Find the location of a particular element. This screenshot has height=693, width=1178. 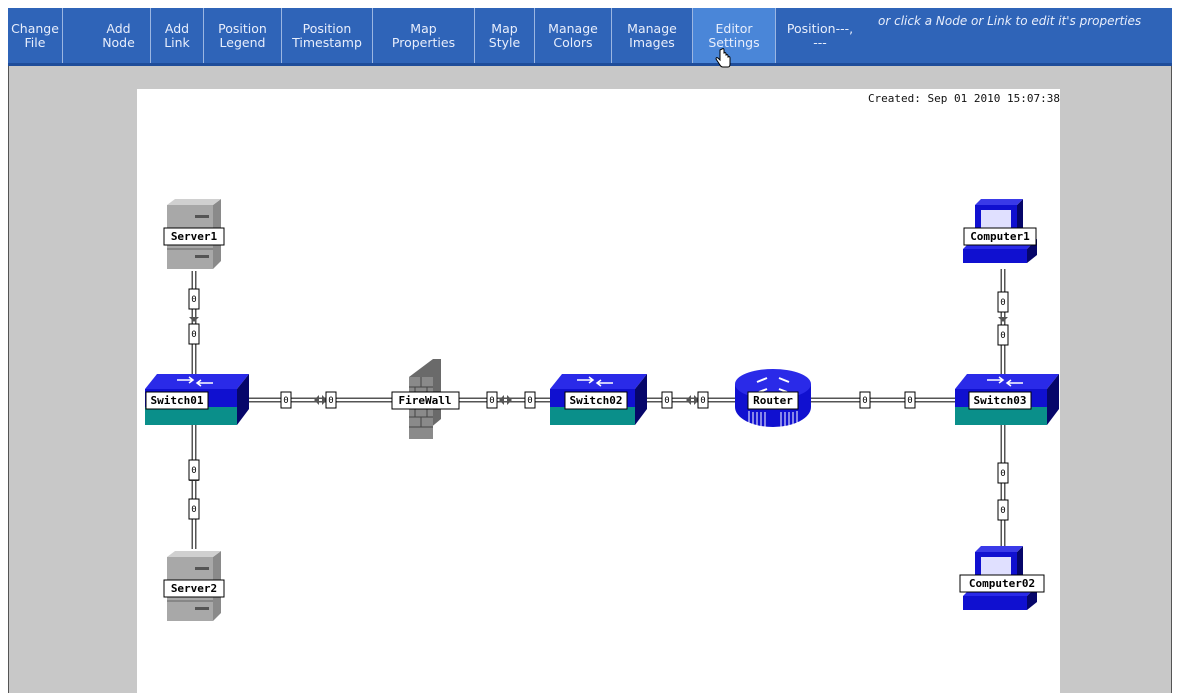

node-firewall: FireWall is located at coordinates (425, 399).